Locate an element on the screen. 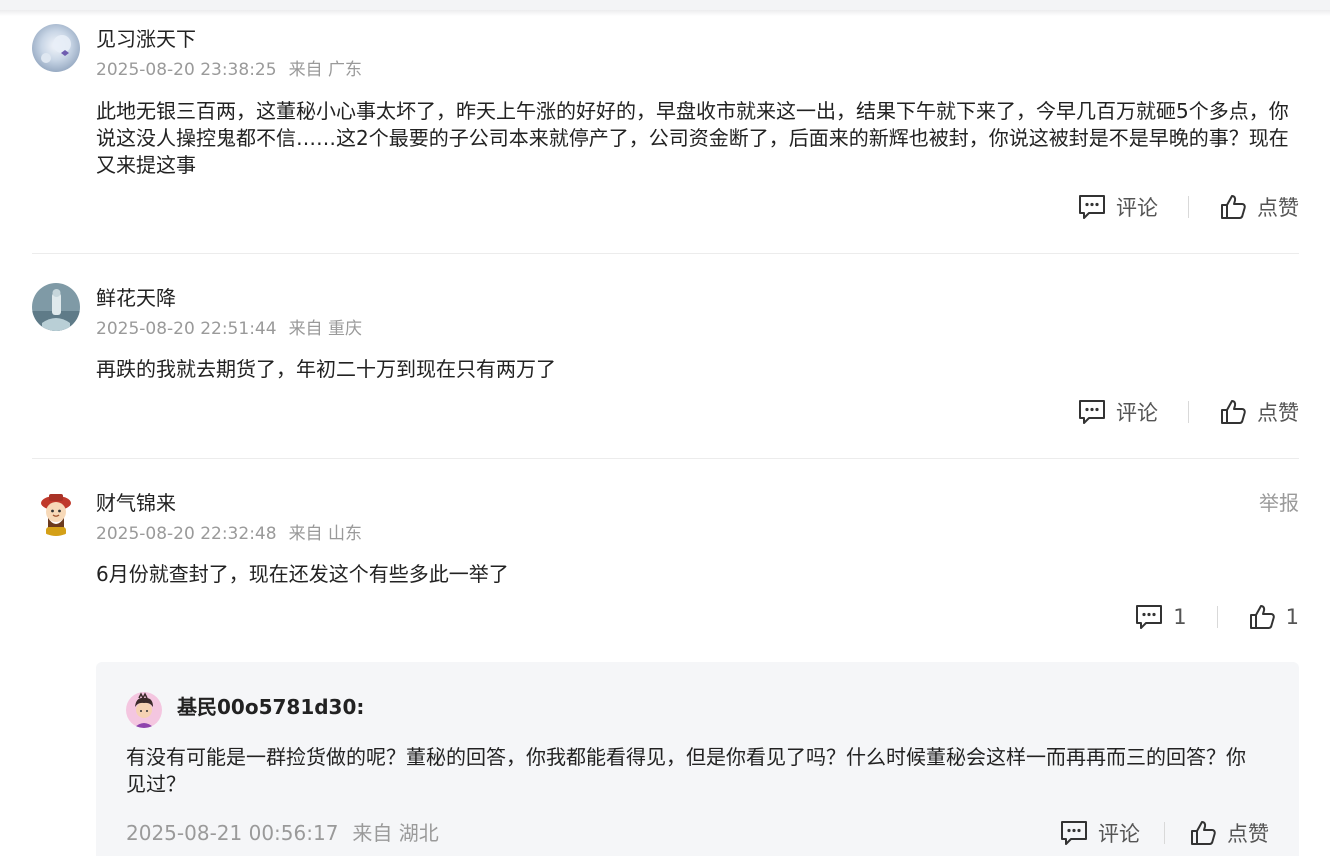  reply-meta: 2025-08-21 00:56:17 来自 湖北 is located at coordinates (282, 833).